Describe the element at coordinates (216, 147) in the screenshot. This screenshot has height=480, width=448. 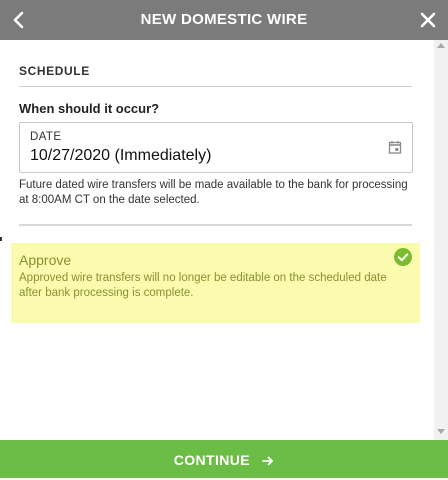
I see `date-field: DATE 10/27/2020 (Immediately)` at that location.